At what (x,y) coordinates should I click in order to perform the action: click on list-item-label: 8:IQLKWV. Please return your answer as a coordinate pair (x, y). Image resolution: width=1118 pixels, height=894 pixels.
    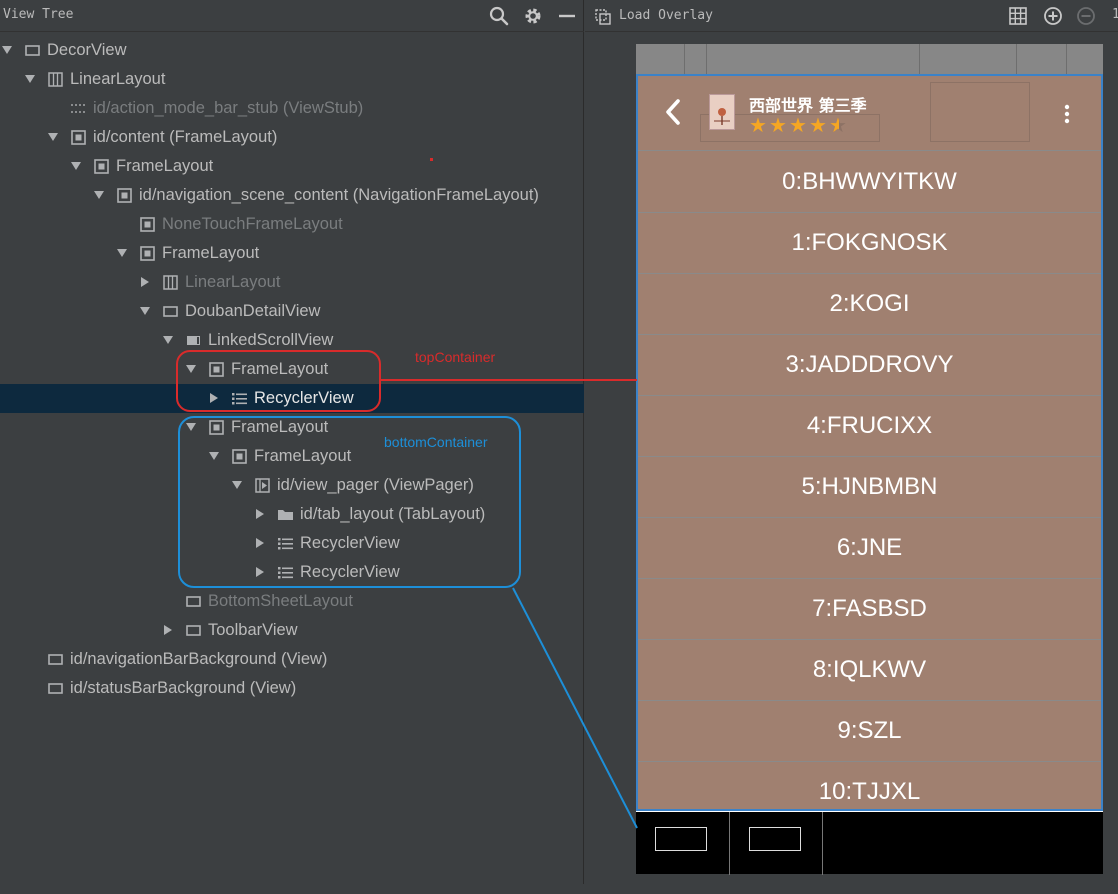
    Looking at the image, I should click on (869, 669).